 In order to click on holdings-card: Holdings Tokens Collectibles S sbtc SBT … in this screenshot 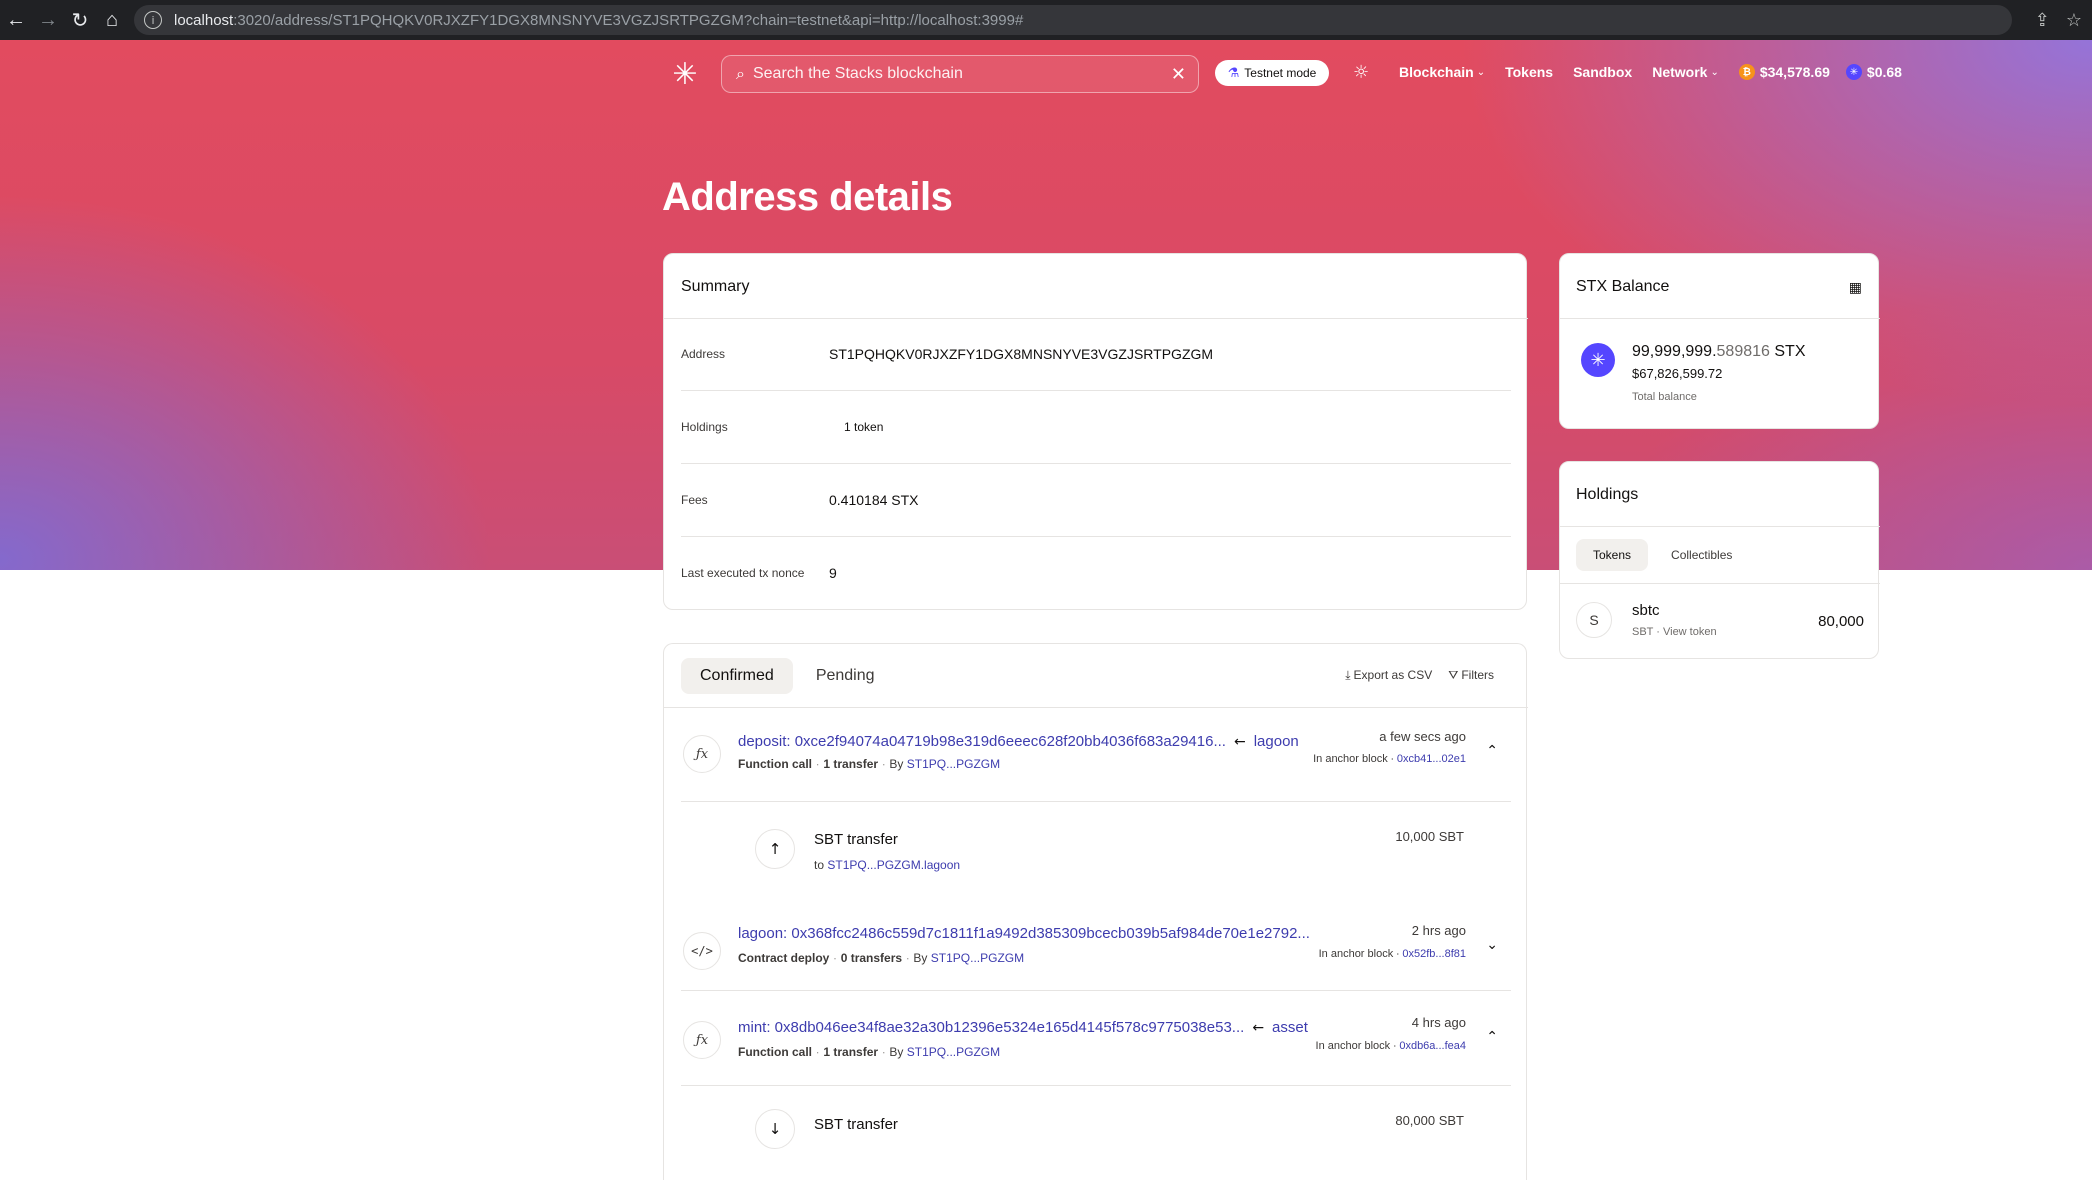, I will do `click(1719, 560)`.